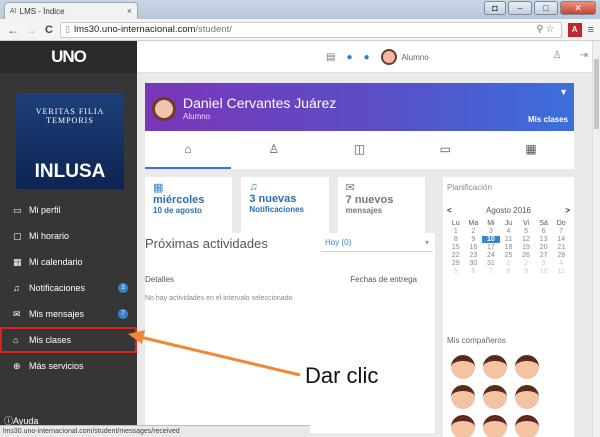 Image resolution: width=600 pixels, height=437 pixels. Describe the element at coordinates (474, 263) in the screenshot. I see `calendar-day: 30` at that location.